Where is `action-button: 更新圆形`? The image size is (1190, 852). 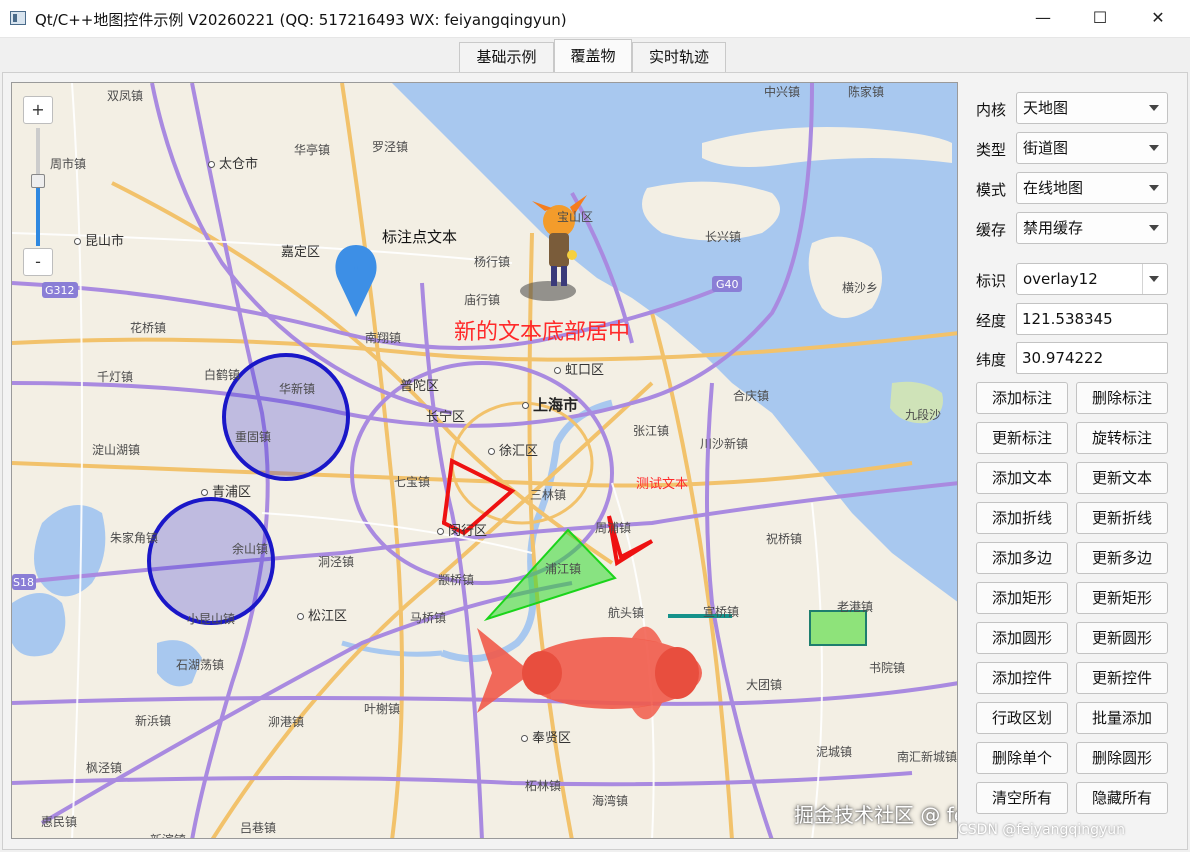
action-button: 更新圆形 is located at coordinates (1122, 638).